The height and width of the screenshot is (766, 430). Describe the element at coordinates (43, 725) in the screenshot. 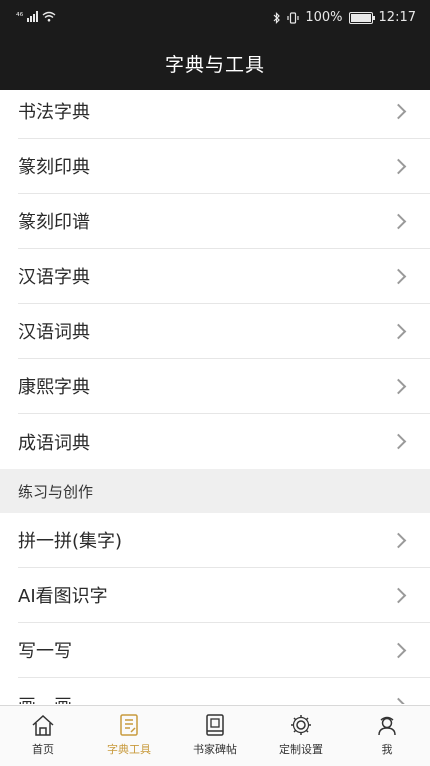

I see `home-icon` at that location.